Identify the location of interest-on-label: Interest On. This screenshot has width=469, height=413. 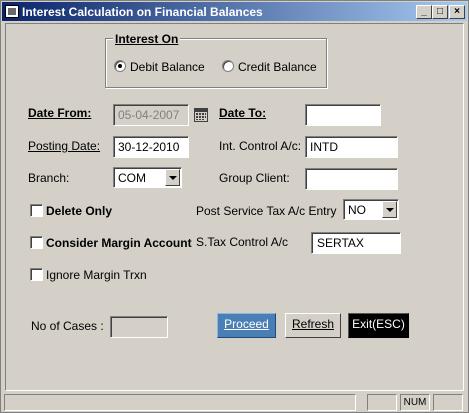
(147, 39).